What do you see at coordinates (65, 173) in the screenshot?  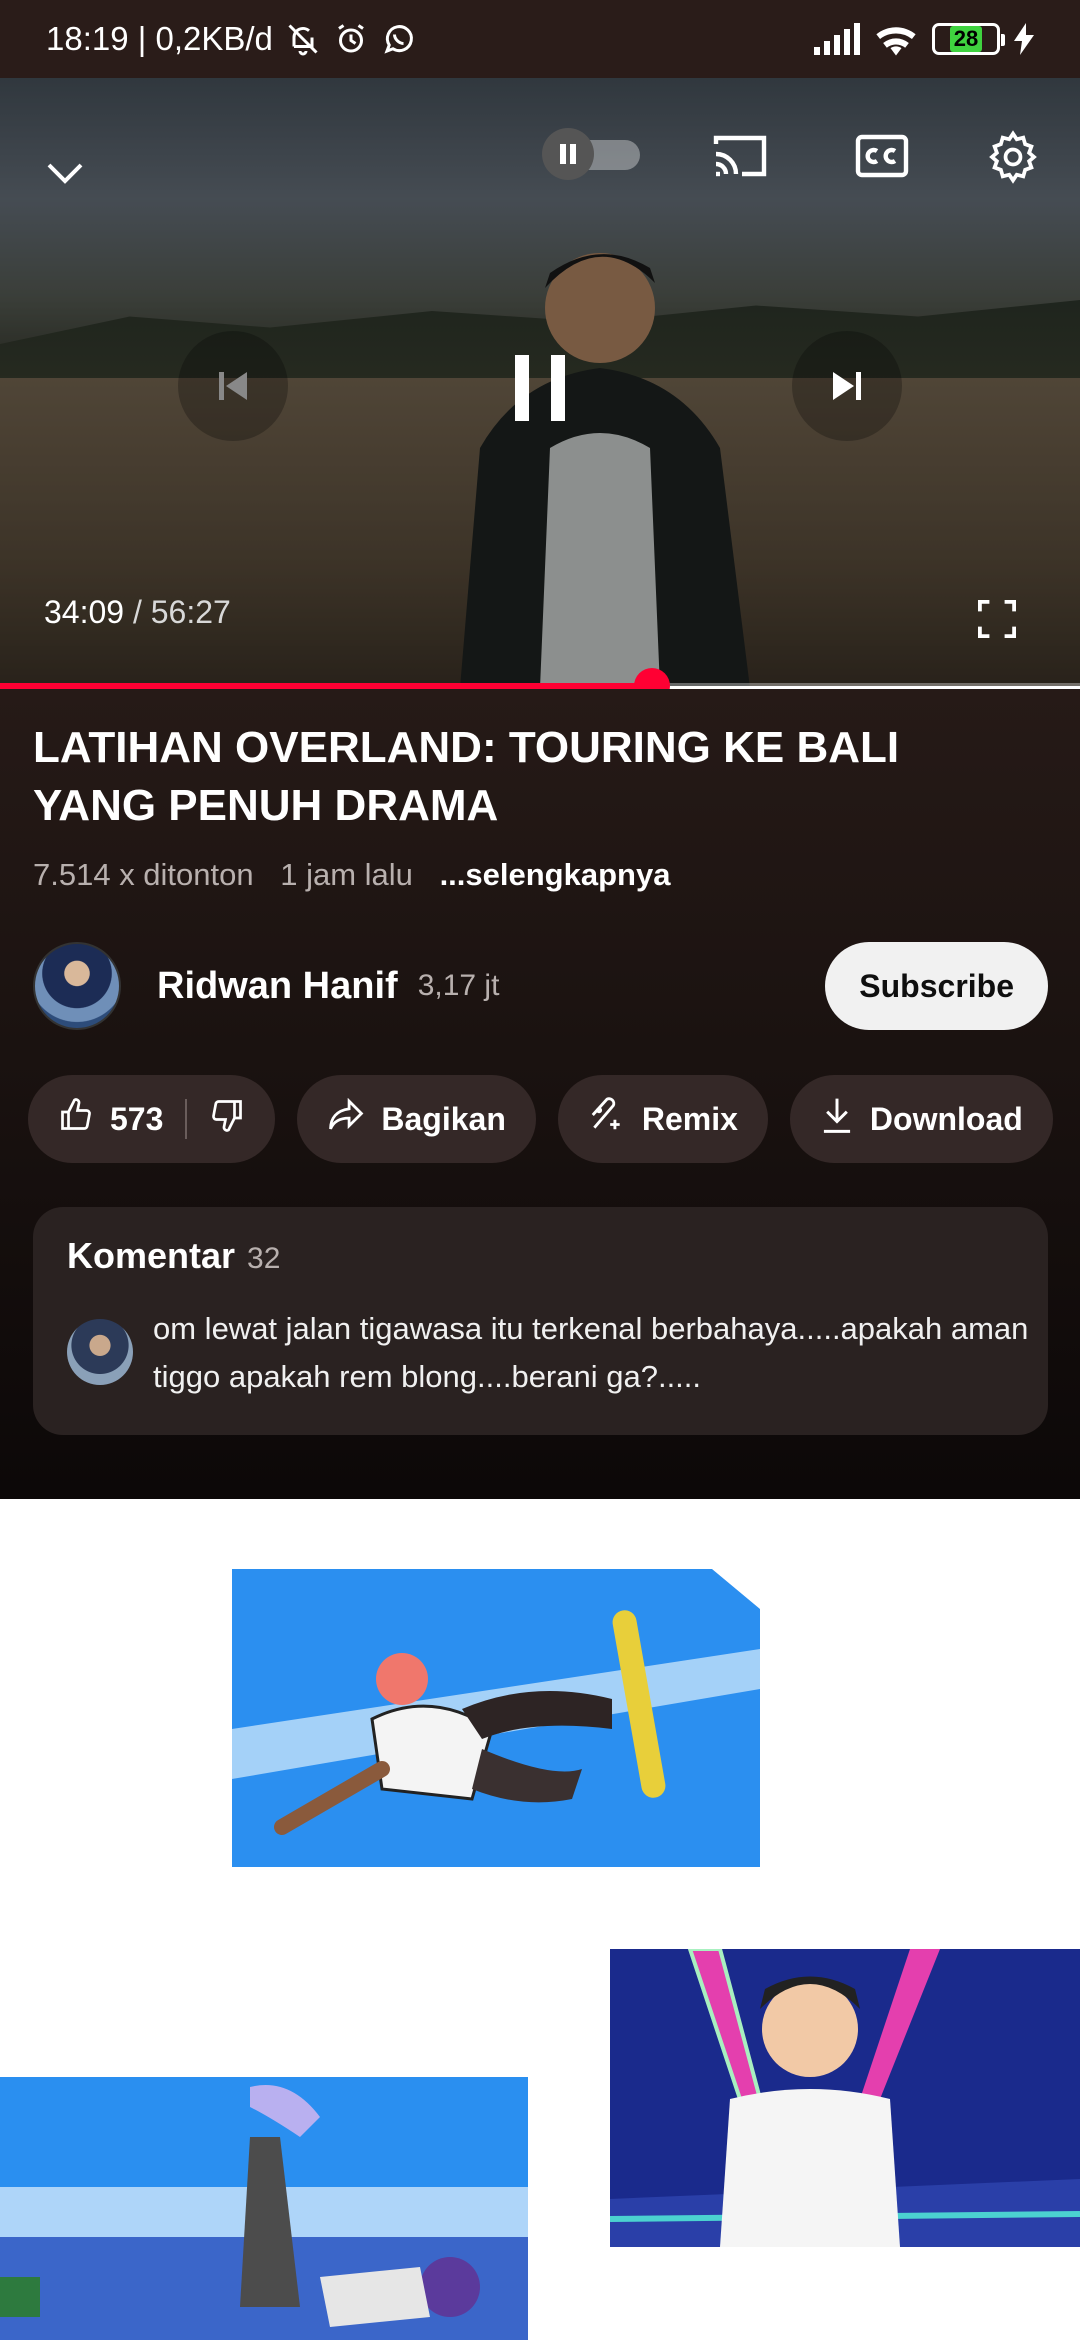 I see `chevron-down-icon` at bounding box center [65, 173].